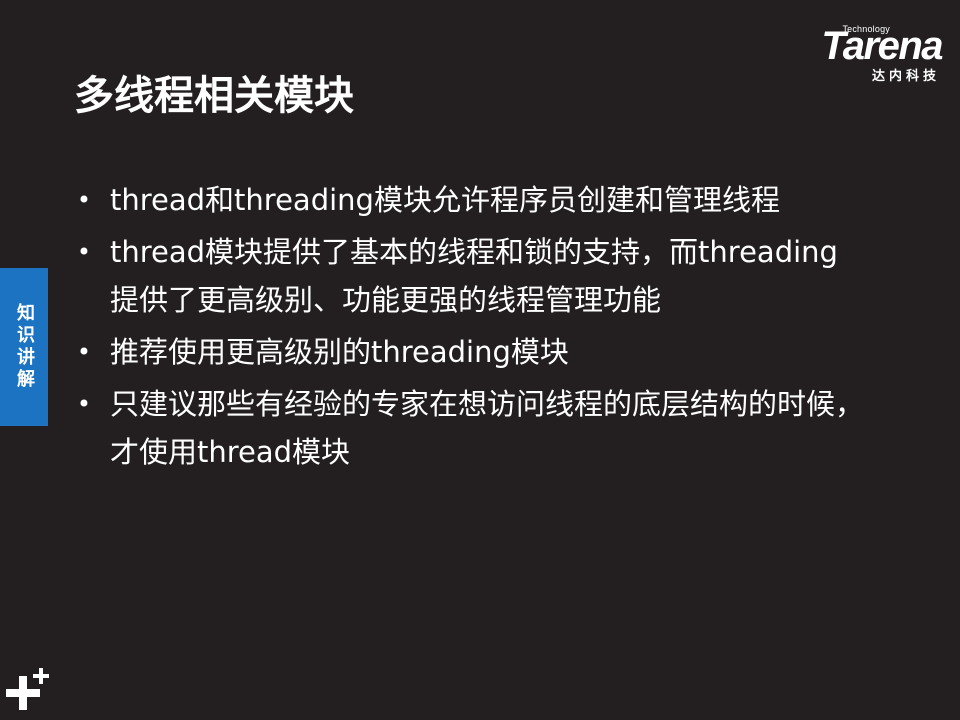 The height and width of the screenshot is (720, 960). I want to click on bullet-item: • 只建议那些有经验的专家在想访问线程的底层结构的时候，才使用thread模块, so click(469, 428).